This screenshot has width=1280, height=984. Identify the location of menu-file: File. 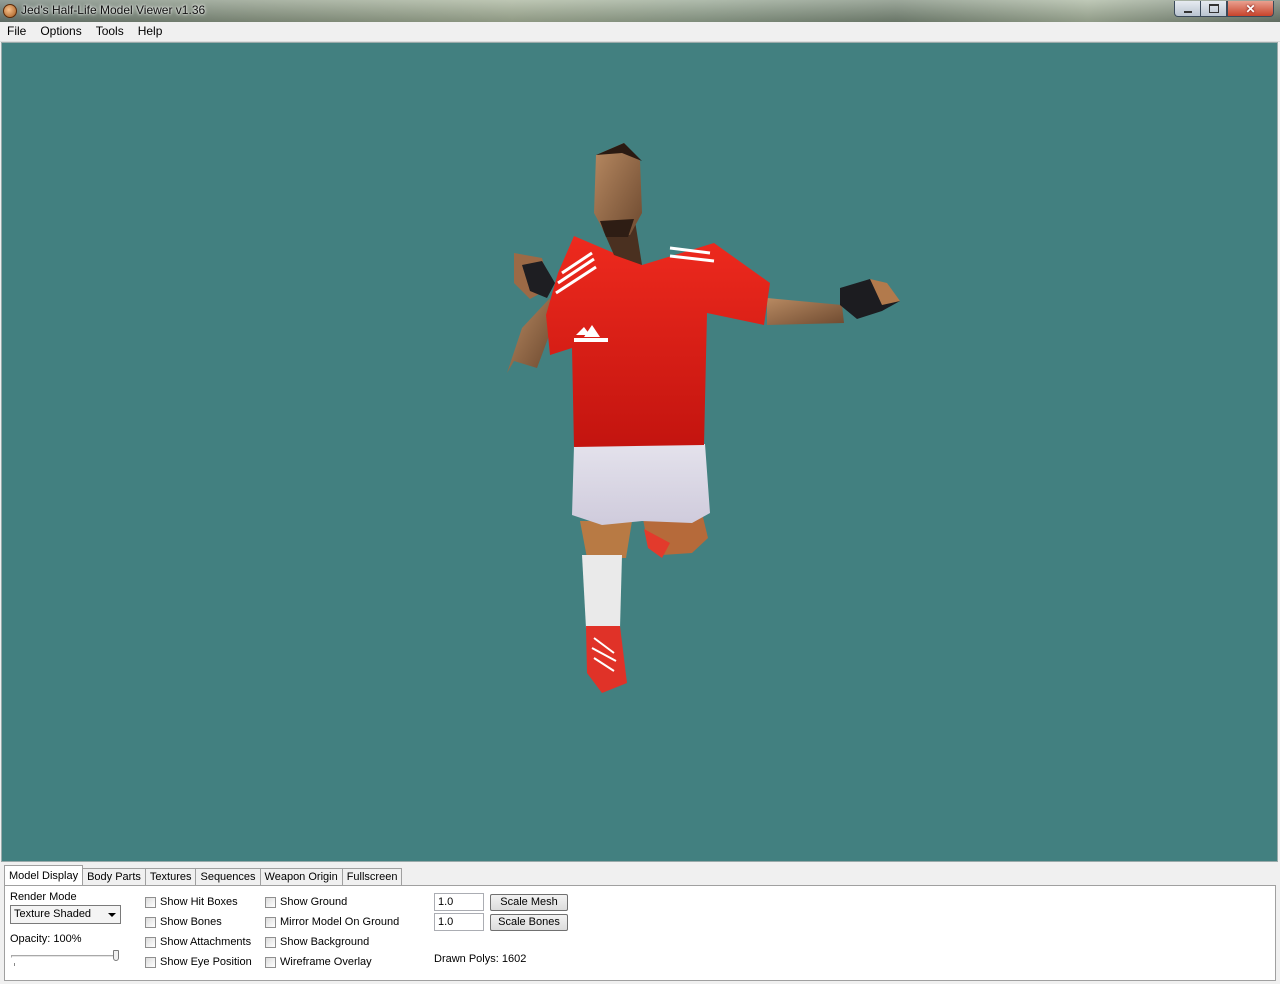
(16, 31).